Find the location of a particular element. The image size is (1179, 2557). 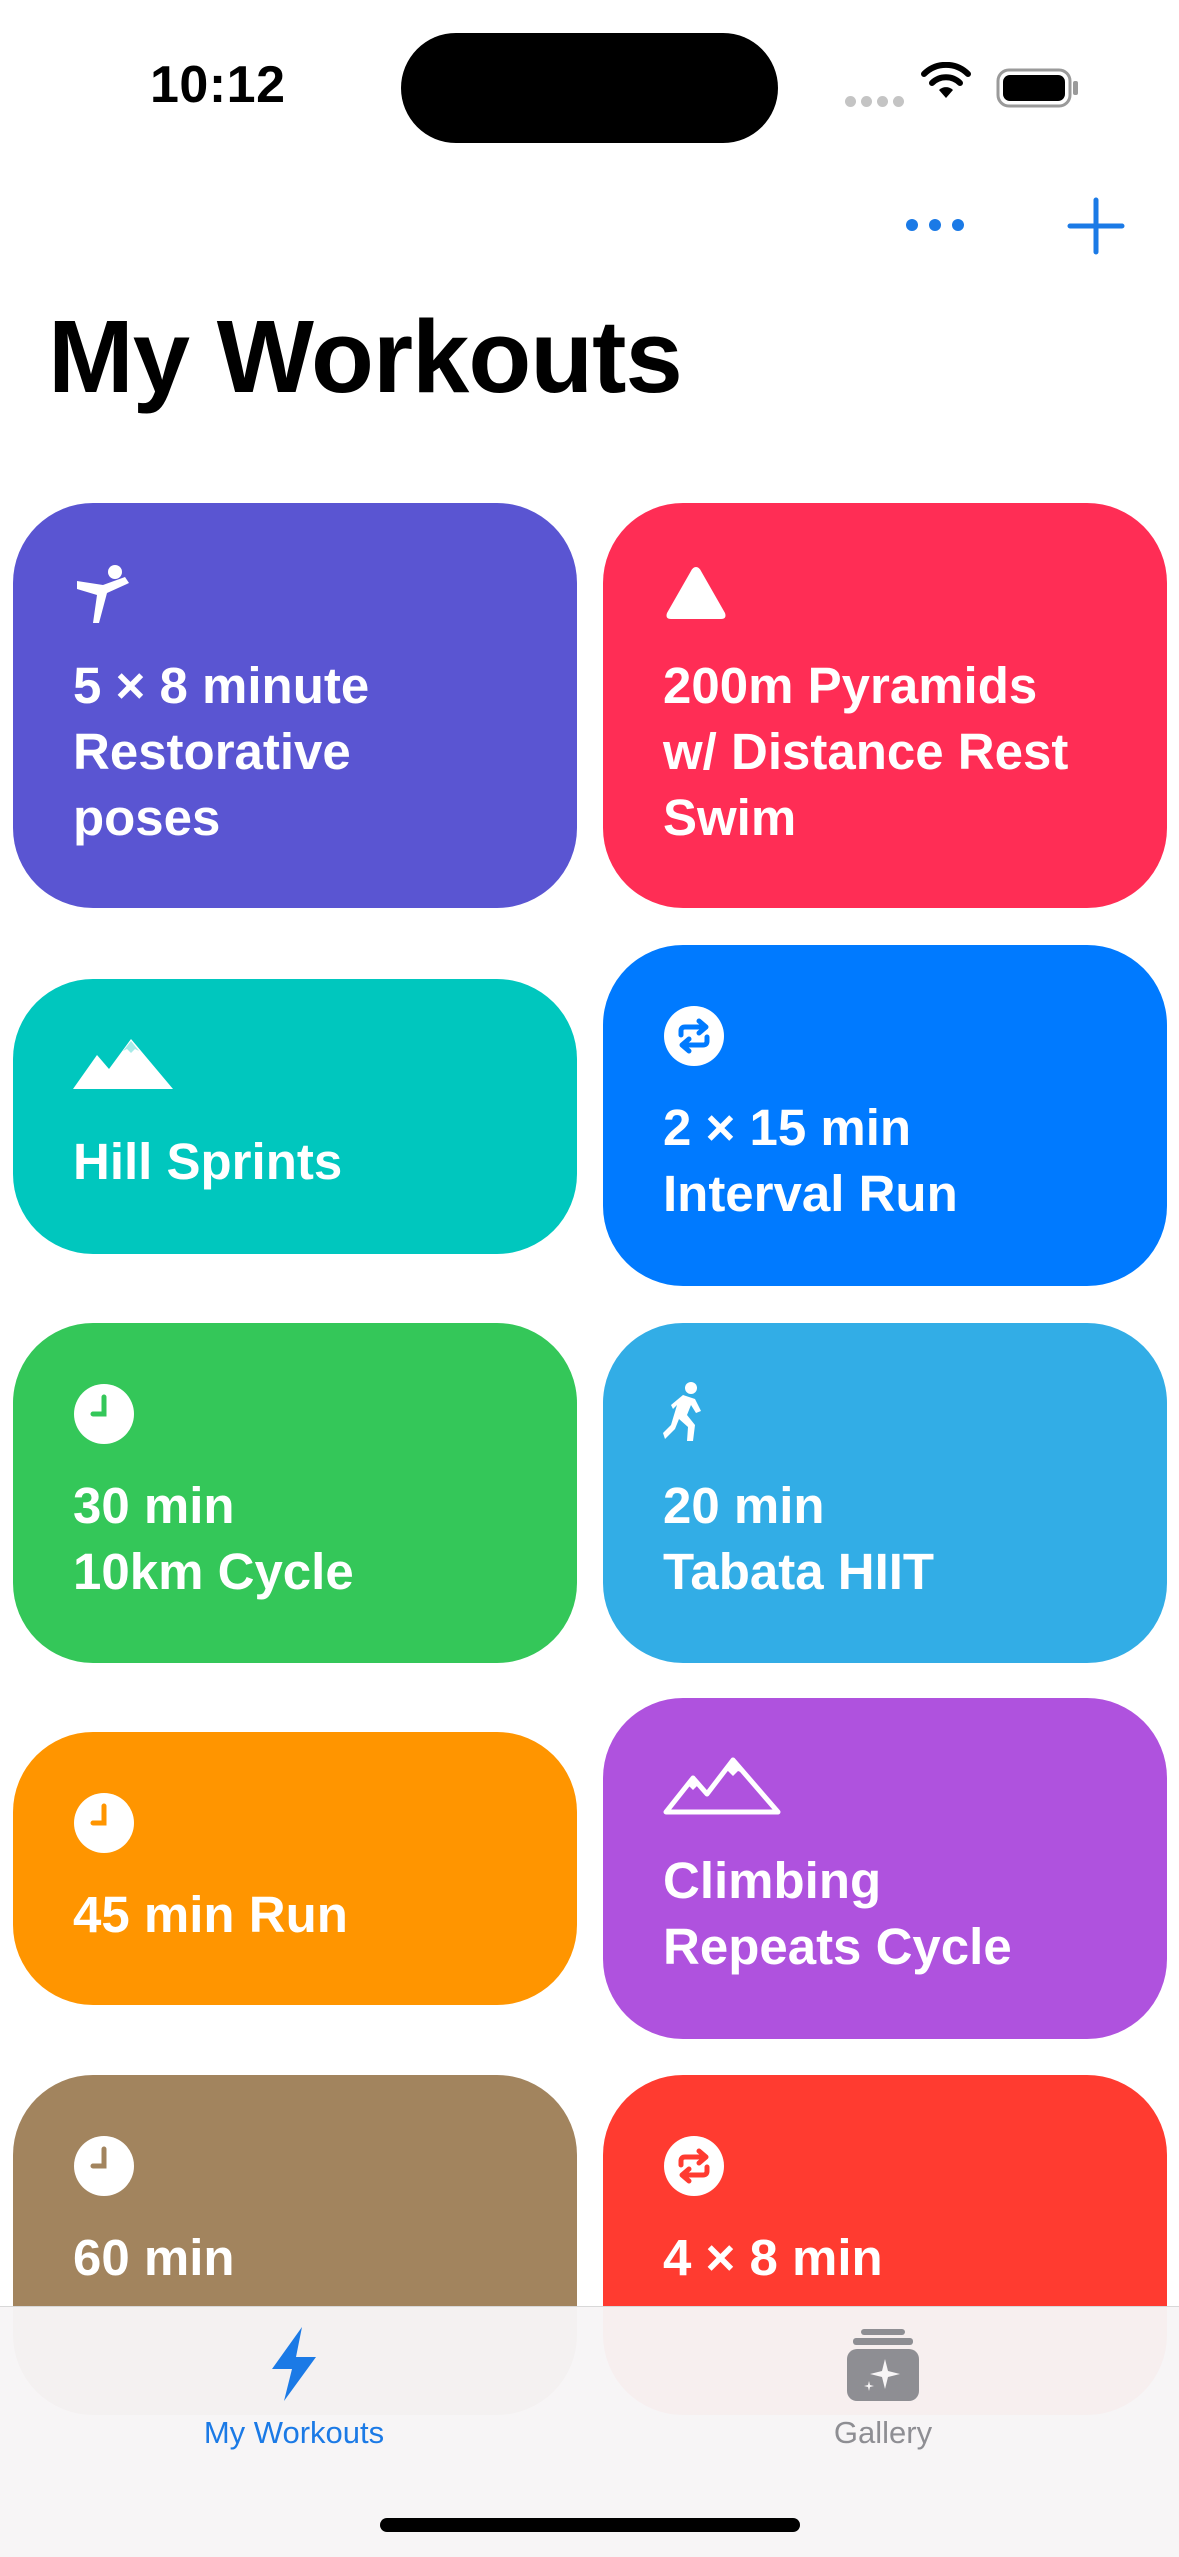

more-options-button is located at coordinates (935, 225).